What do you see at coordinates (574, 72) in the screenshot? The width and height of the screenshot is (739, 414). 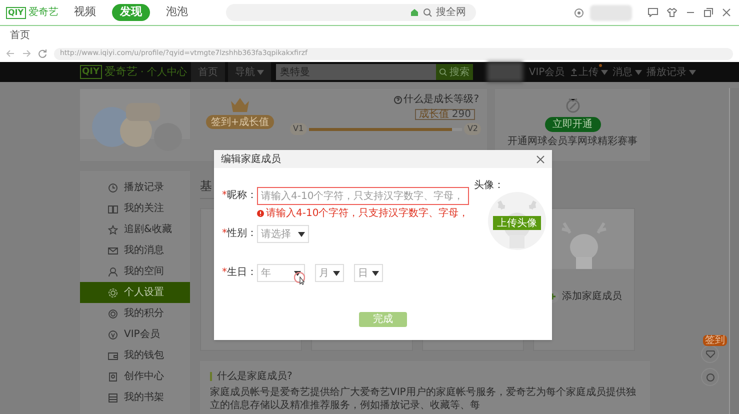 I see `upload-icon` at bounding box center [574, 72].